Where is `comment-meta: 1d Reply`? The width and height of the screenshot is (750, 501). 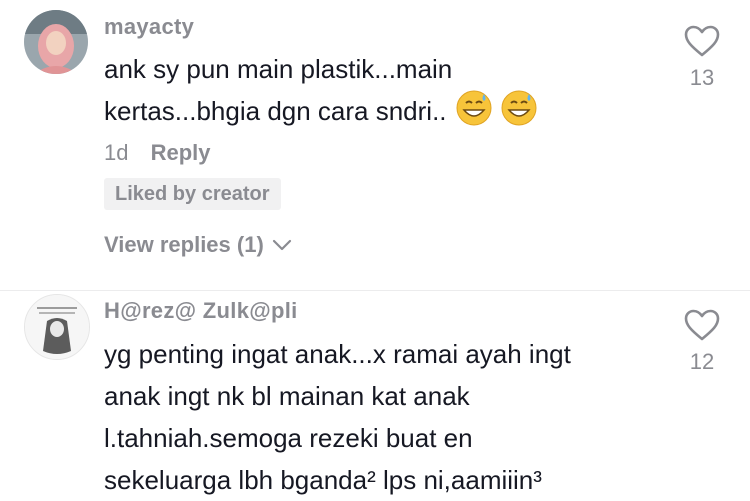 comment-meta: 1d Reply is located at coordinates (157, 153).